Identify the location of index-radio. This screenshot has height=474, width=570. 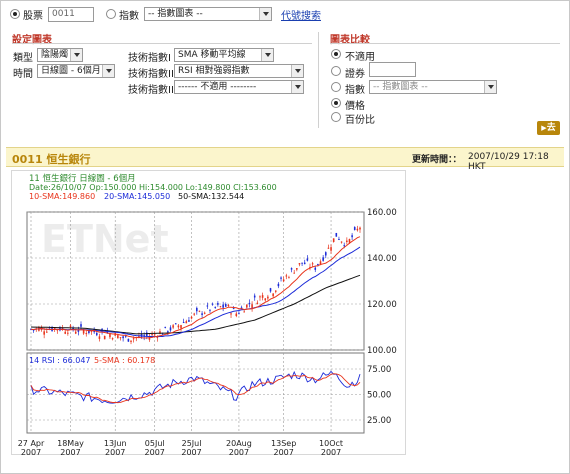
(111, 14).